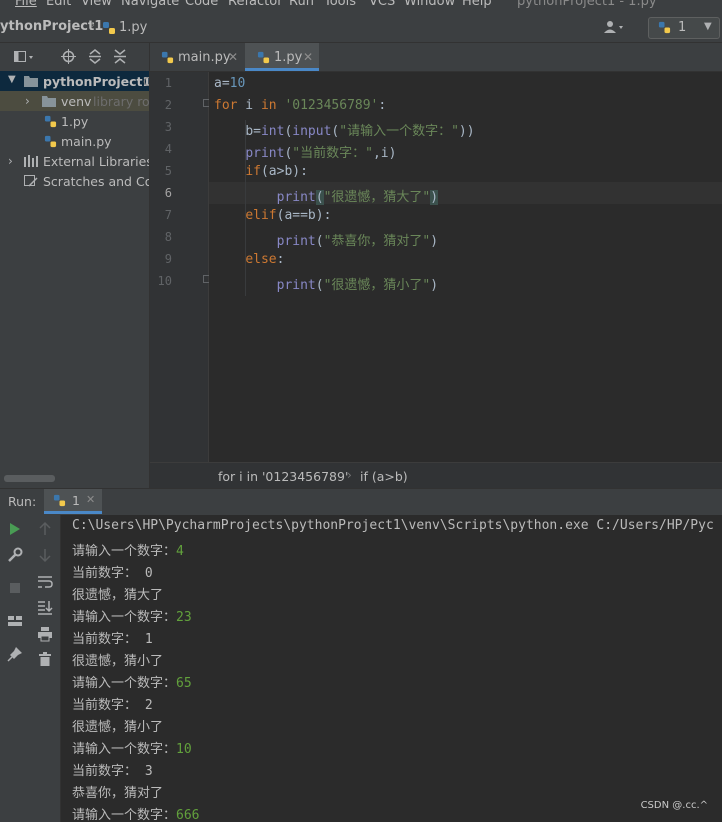 Image resolution: width=722 pixels, height=822 pixels. Describe the element at coordinates (112, 703) in the screenshot. I see `console-line: 当前数字： 2` at that location.